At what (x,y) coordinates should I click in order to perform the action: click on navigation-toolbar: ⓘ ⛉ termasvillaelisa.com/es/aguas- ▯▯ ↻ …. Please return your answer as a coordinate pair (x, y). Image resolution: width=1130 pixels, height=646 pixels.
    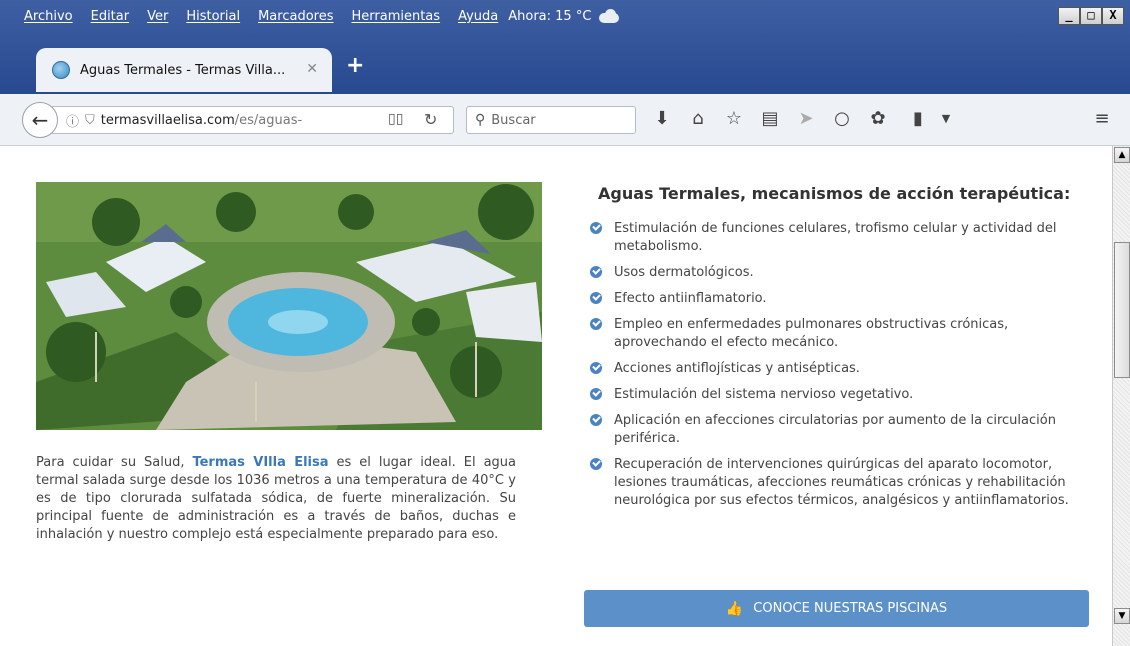
    Looking at the image, I should click on (565, 120).